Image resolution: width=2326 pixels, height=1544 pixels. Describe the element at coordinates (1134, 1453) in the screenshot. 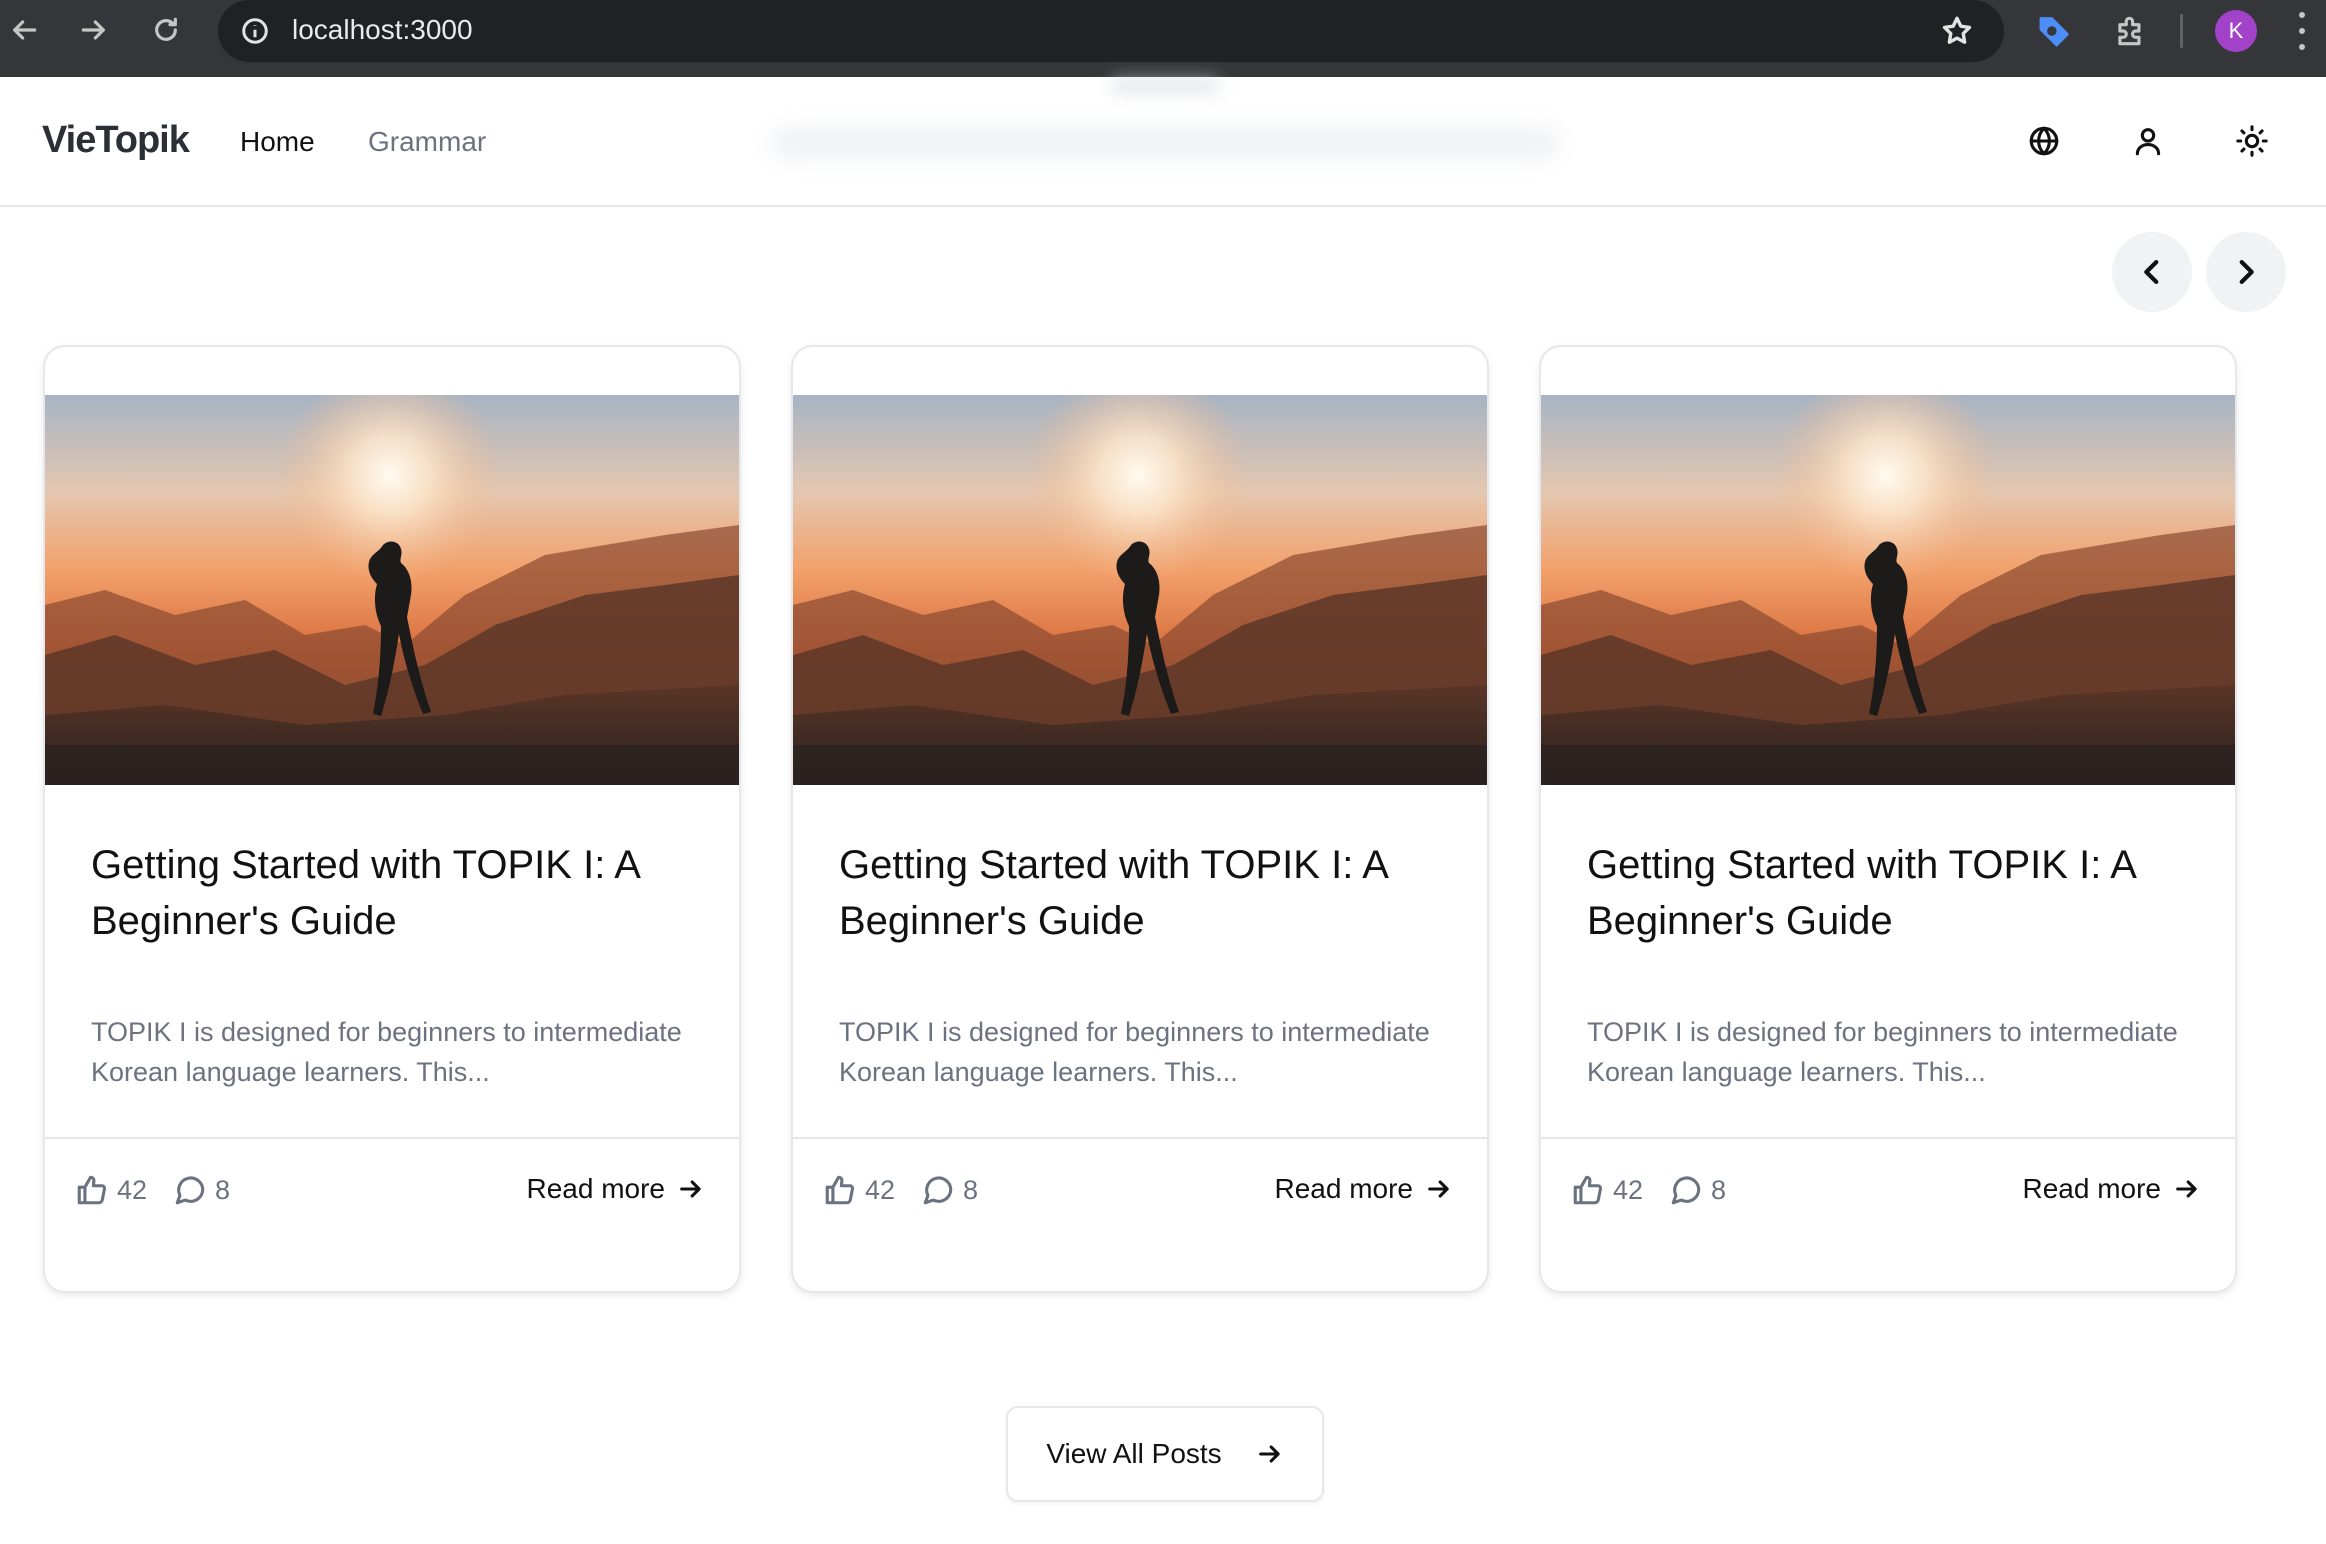

I see `view-all-posts-label: View All Posts` at that location.